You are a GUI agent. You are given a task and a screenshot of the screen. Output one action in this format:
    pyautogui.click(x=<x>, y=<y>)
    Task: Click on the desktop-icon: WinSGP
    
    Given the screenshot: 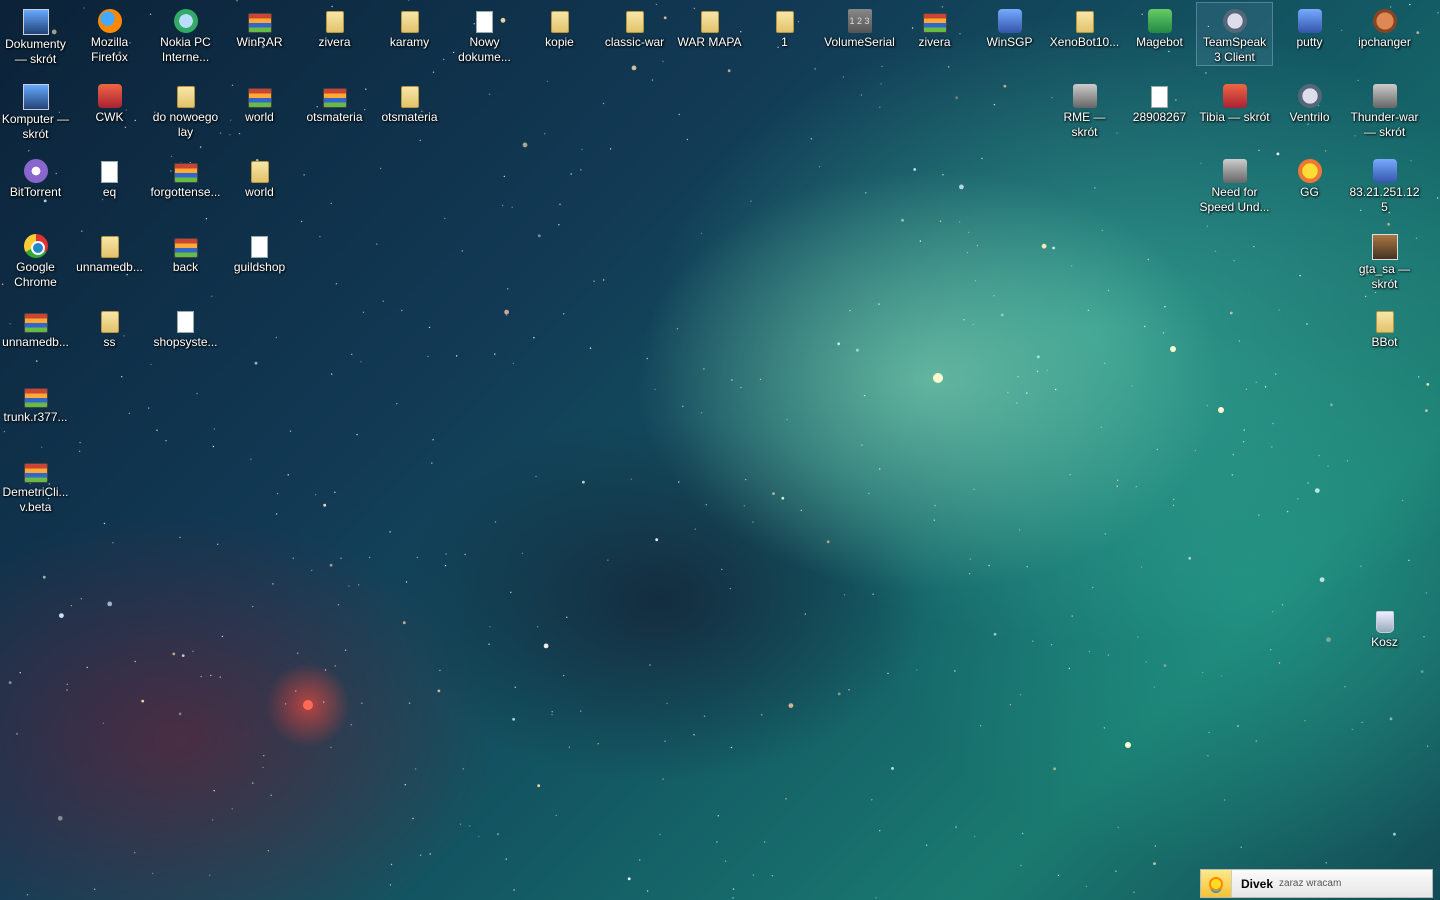 What is the action you would take?
    pyautogui.click(x=1009, y=26)
    